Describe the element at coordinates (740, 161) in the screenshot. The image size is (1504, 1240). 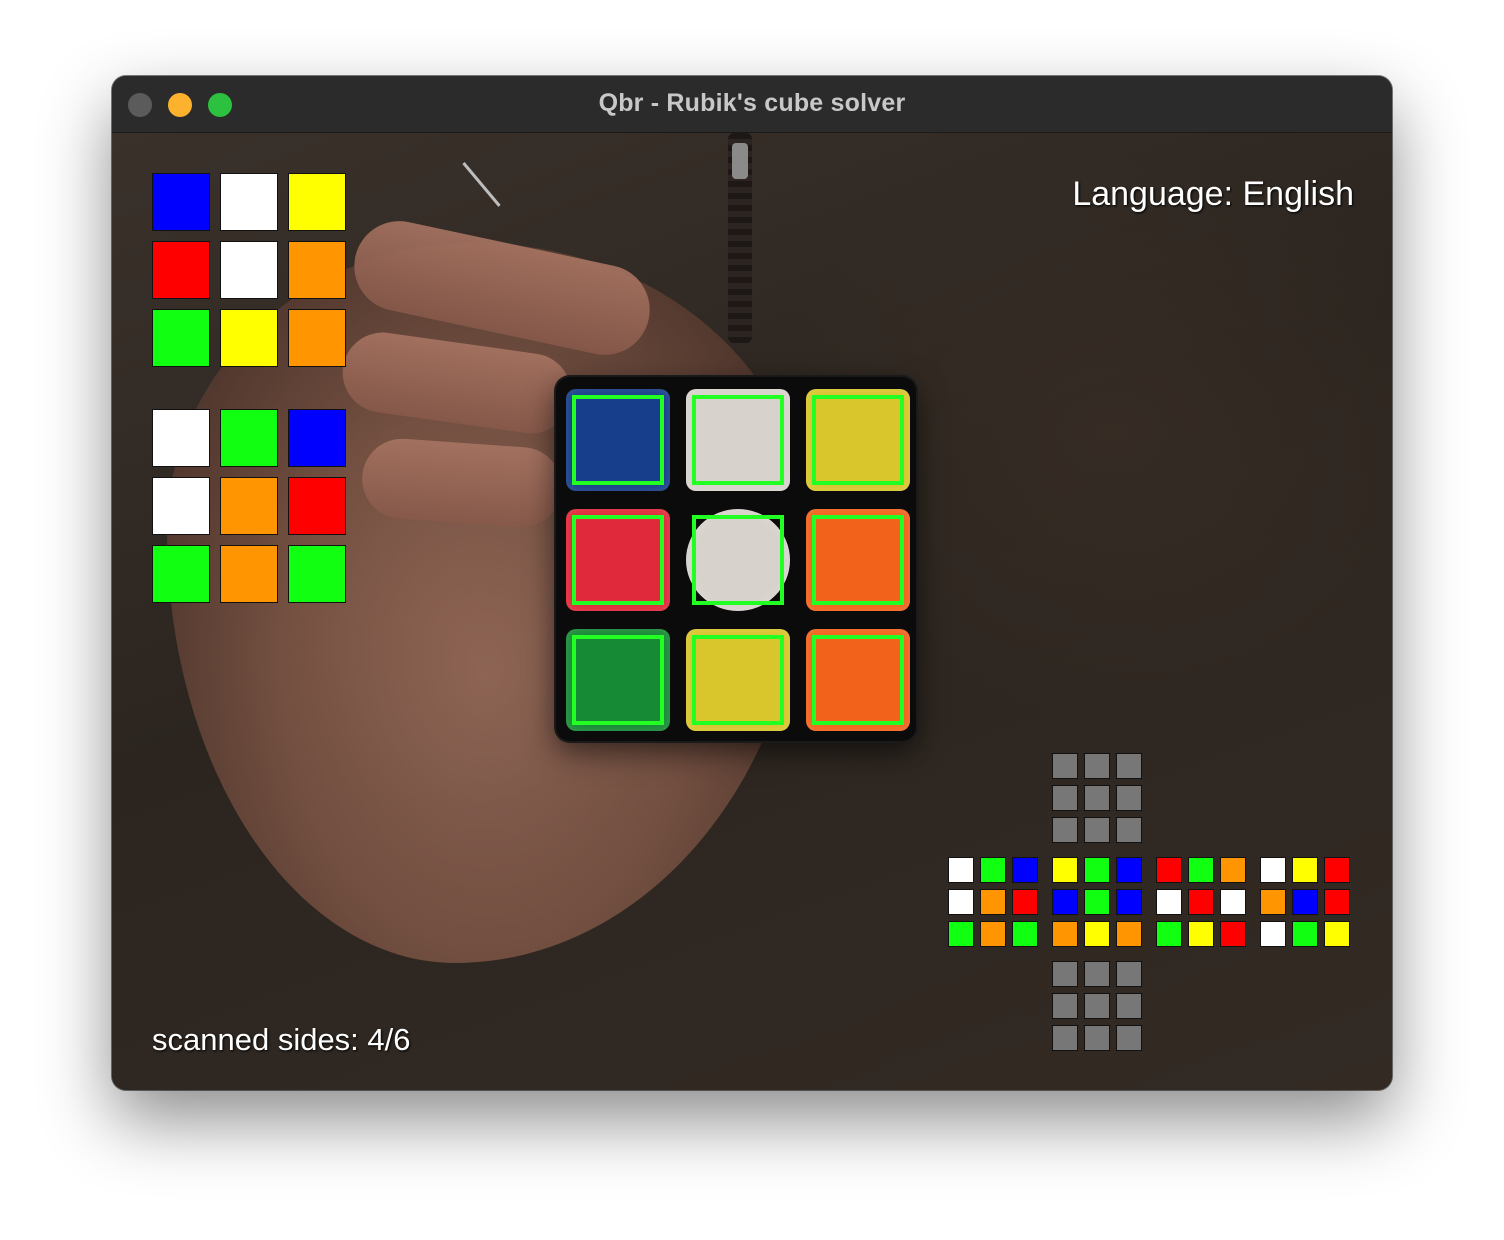
I see `zipper-pull` at that location.